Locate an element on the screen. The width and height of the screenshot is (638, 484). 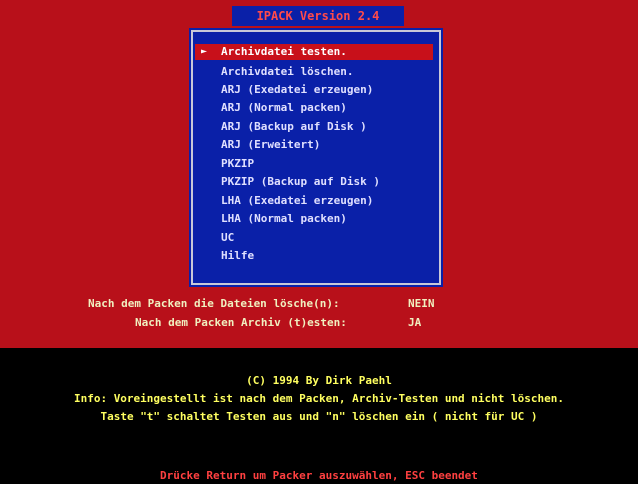
menu-item-pkzip-backup: PKZIP (Backup auf Disk ) is located at coordinates (300, 182).